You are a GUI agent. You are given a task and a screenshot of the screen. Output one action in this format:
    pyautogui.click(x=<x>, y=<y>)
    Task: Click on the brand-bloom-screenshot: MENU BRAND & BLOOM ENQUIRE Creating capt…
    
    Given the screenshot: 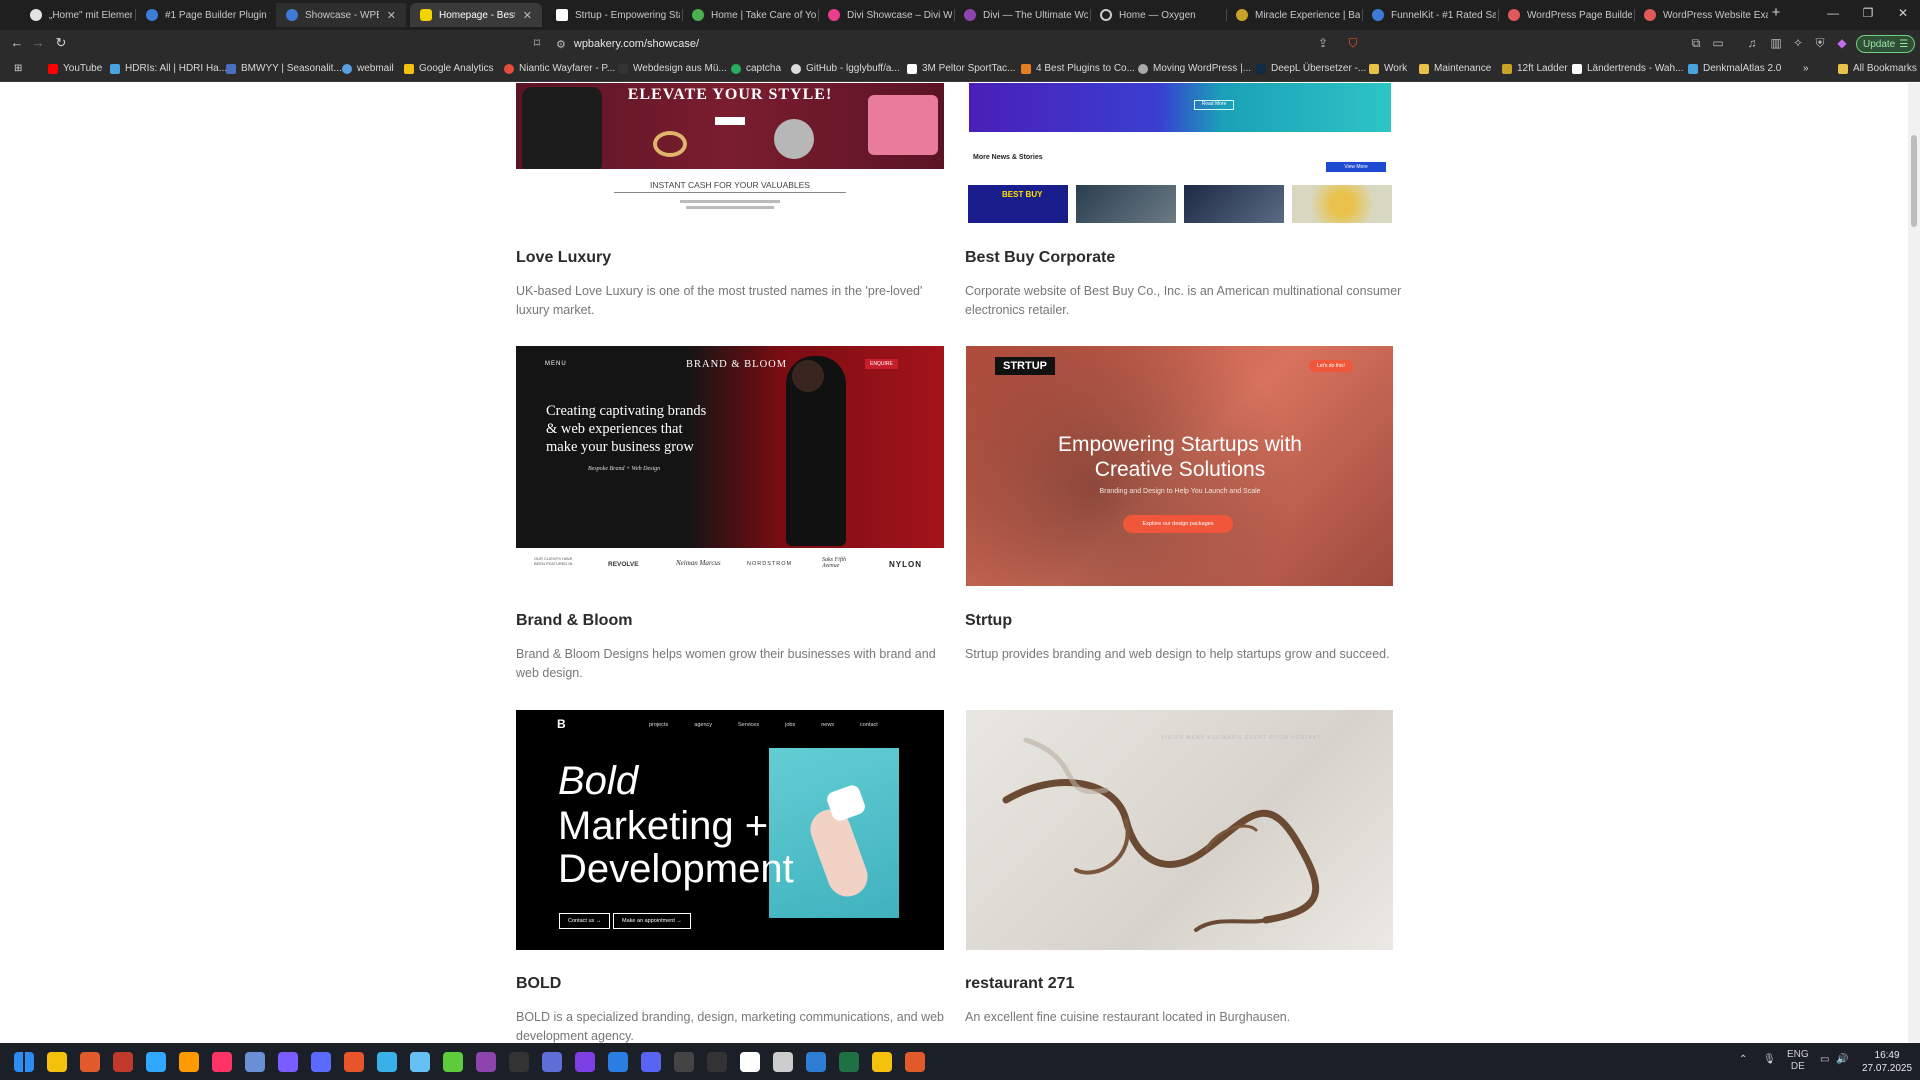 What is the action you would take?
    pyautogui.click(x=730, y=466)
    